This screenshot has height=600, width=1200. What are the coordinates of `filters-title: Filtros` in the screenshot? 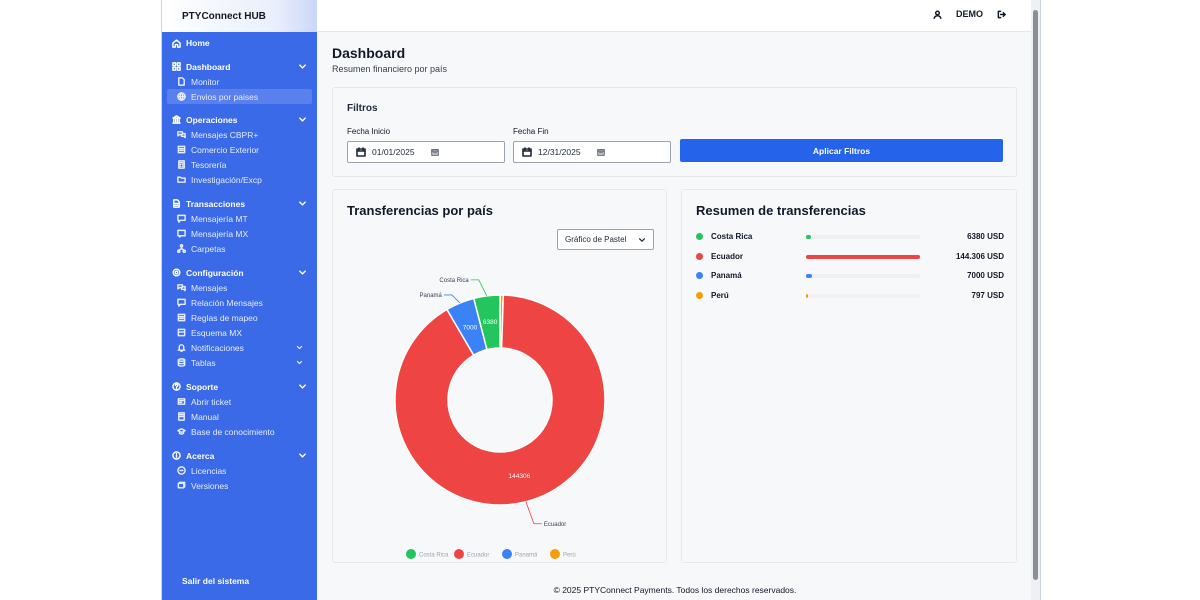 It's located at (362, 108).